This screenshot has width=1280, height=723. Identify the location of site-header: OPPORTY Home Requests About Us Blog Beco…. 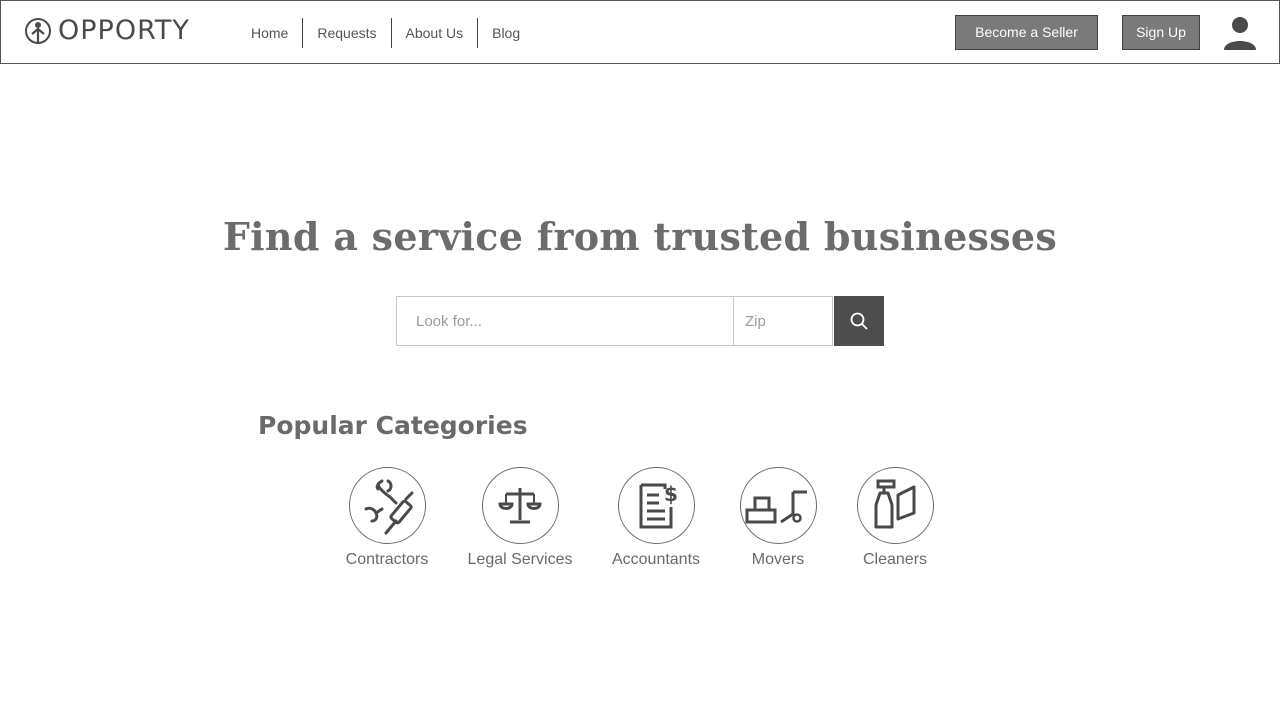
(640, 32).